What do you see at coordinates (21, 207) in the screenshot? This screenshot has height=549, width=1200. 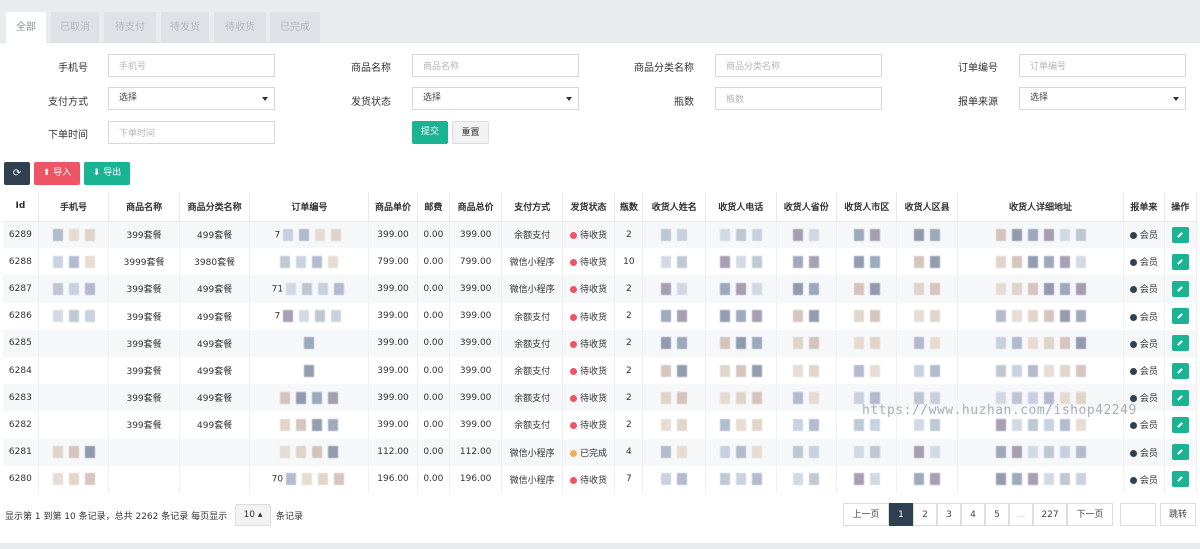 I see `column-header: Id` at bounding box center [21, 207].